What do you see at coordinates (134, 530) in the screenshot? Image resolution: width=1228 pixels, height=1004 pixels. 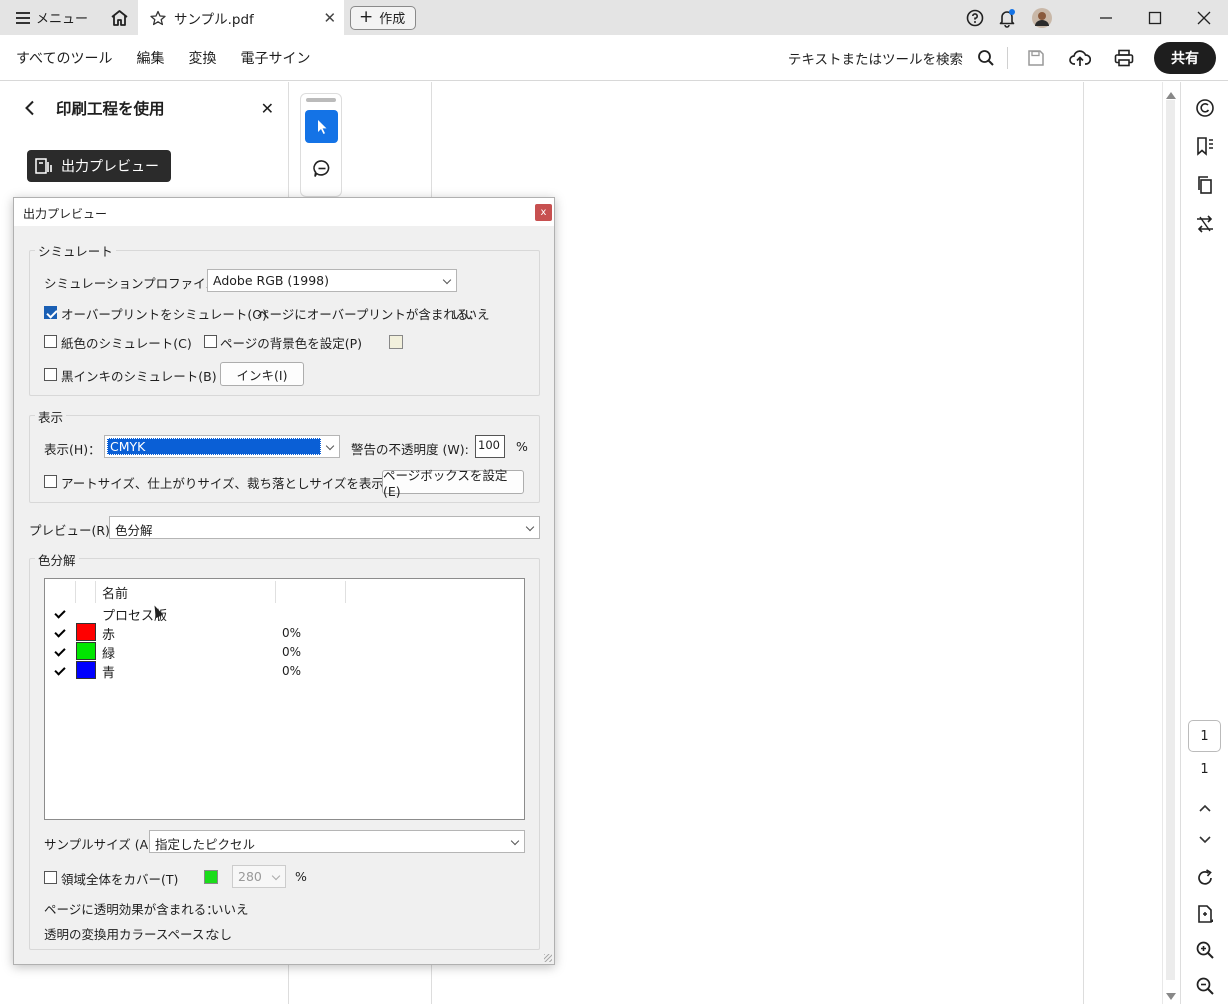 I see `preview-value: 色分解` at bounding box center [134, 530].